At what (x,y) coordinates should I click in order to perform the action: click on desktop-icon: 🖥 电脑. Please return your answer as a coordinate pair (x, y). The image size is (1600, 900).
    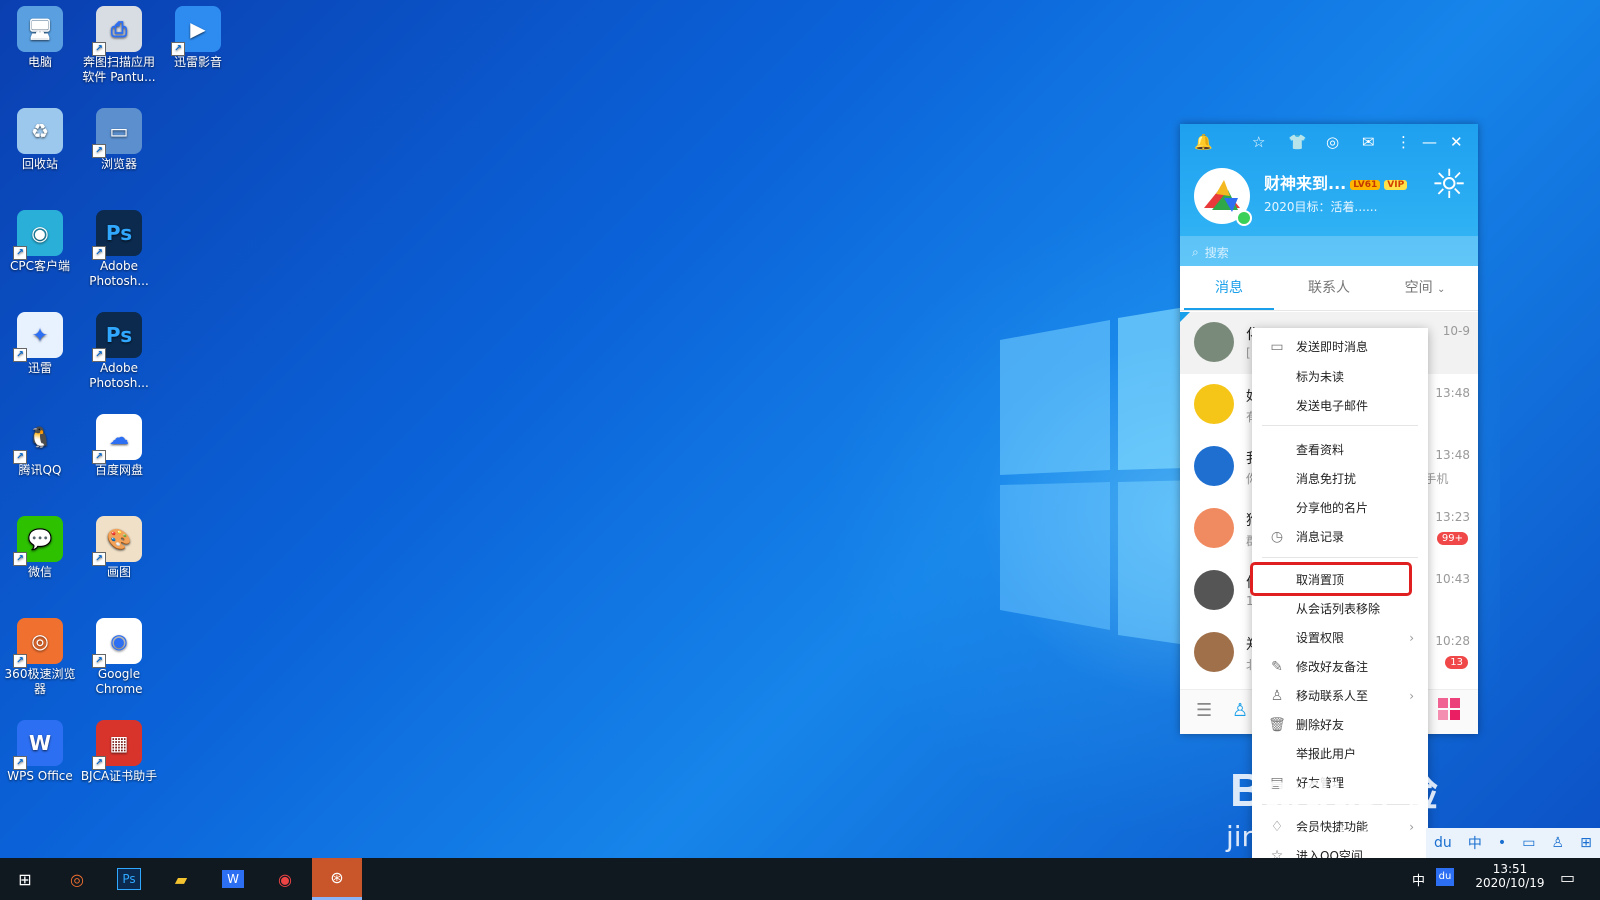
    Looking at the image, I should click on (40, 35).